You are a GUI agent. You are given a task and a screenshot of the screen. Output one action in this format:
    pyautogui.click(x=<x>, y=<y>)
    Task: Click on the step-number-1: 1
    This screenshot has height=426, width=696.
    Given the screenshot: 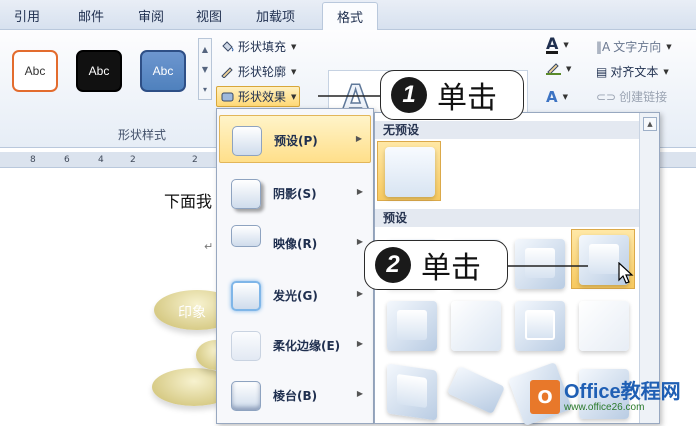 What is the action you would take?
    pyautogui.click(x=409, y=95)
    